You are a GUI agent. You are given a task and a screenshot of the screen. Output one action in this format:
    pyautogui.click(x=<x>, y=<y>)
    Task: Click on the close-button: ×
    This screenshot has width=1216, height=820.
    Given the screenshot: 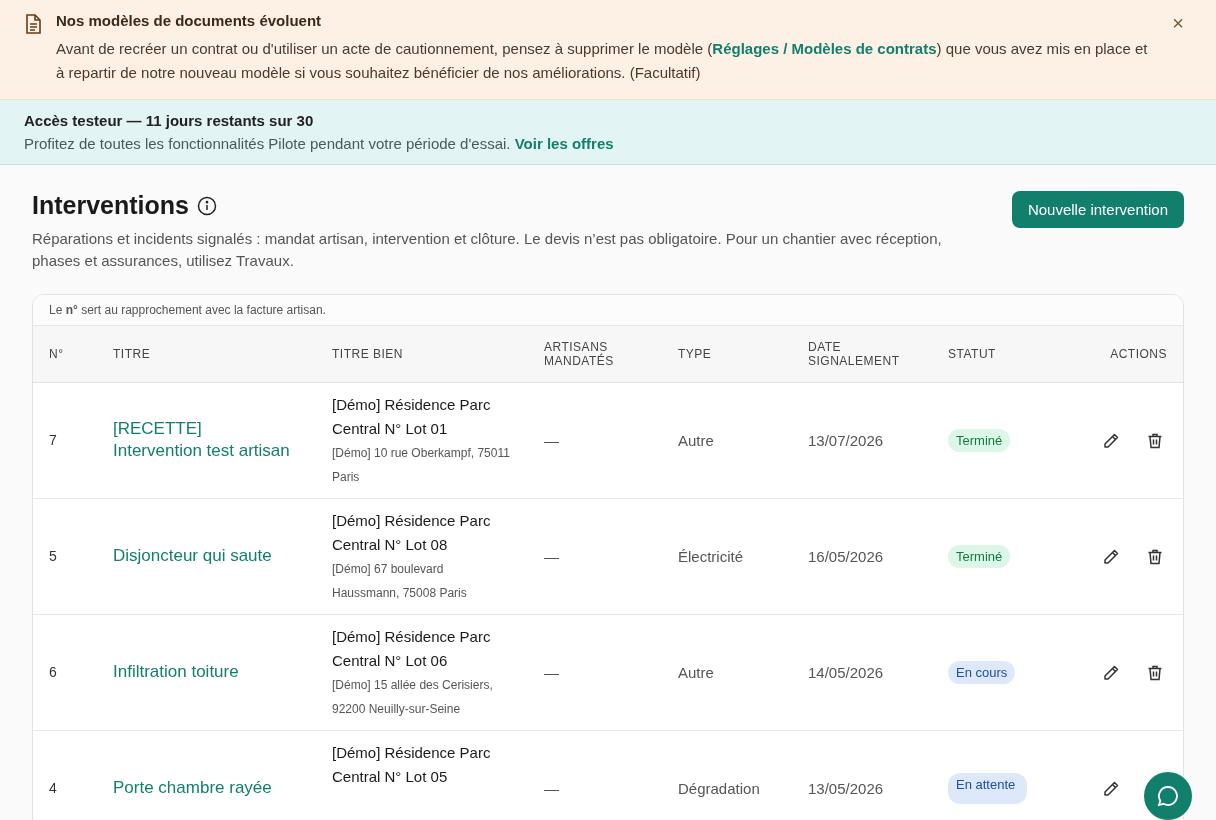 What is the action you would take?
    pyautogui.click(x=1178, y=23)
    